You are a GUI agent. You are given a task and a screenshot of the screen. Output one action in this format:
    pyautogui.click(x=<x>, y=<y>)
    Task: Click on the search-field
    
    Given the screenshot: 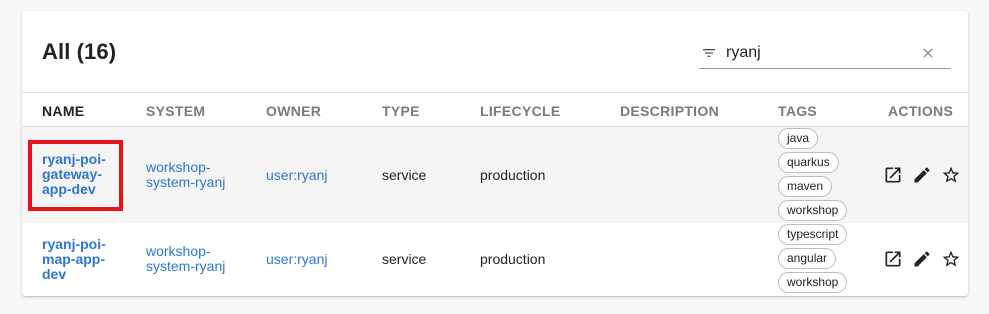 What is the action you would take?
    pyautogui.click(x=825, y=54)
    